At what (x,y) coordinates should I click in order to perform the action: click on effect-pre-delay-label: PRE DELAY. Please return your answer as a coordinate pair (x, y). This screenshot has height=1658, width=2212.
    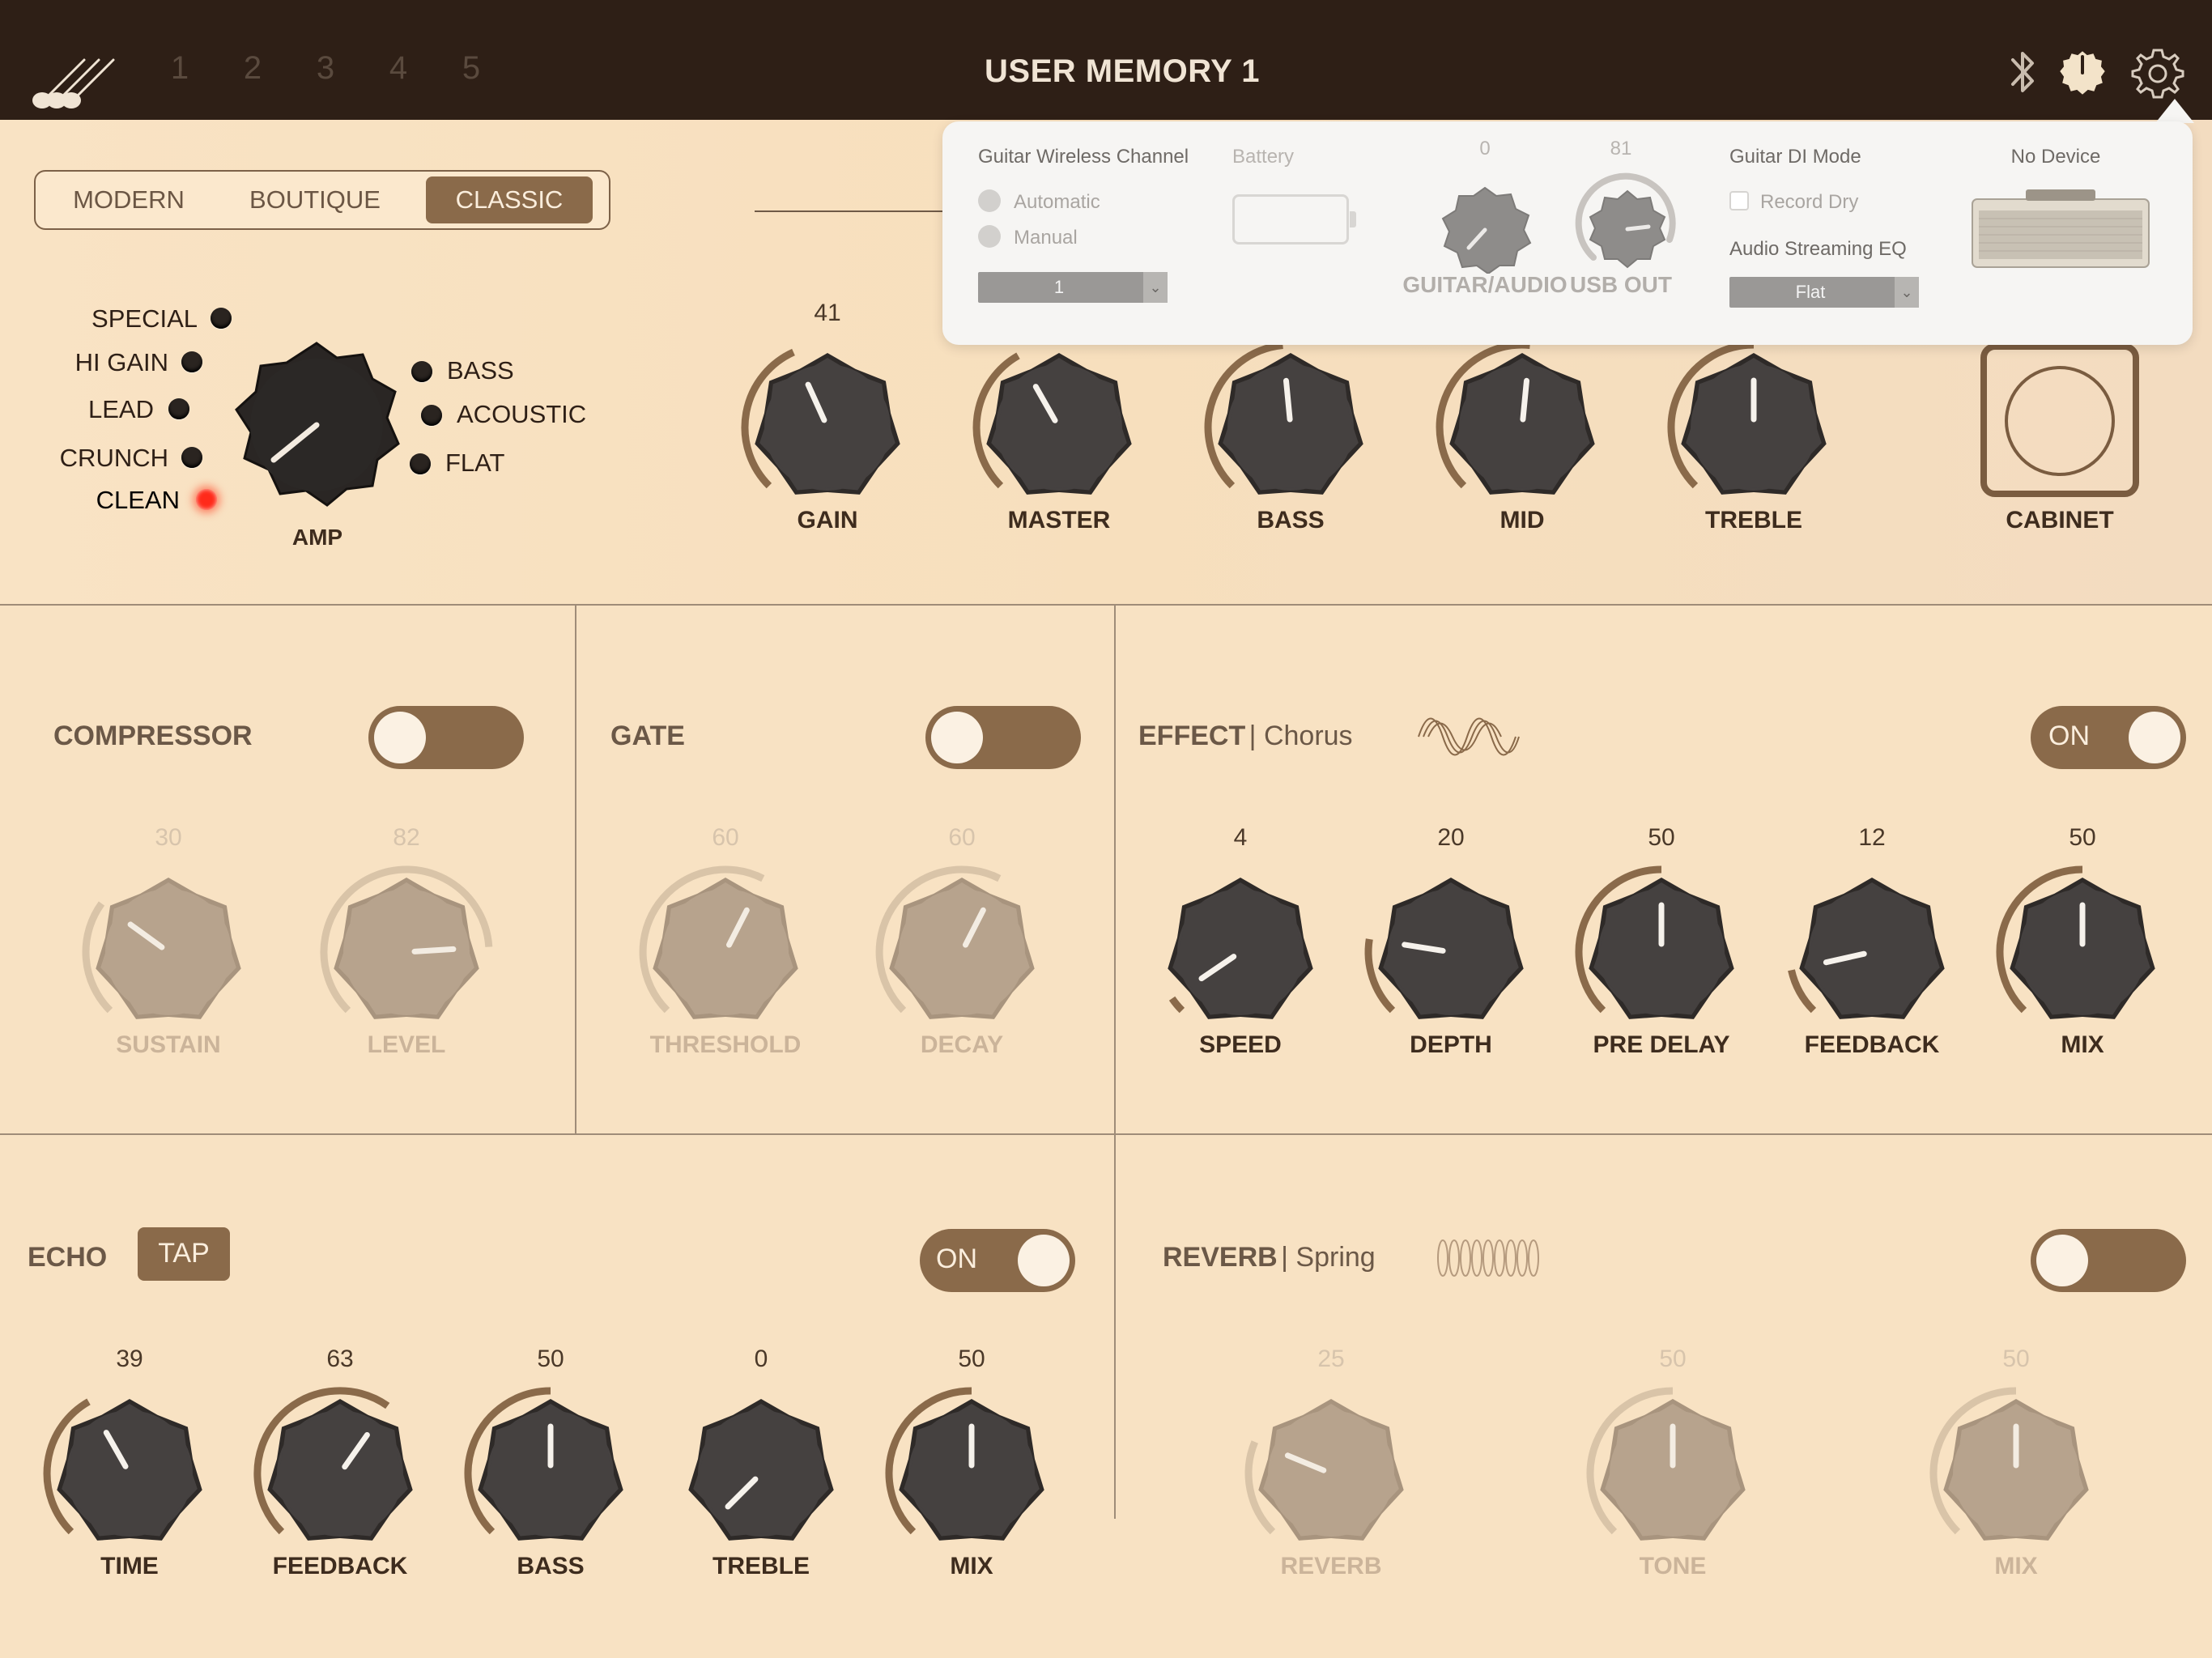
    Looking at the image, I should click on (1662, 1044).